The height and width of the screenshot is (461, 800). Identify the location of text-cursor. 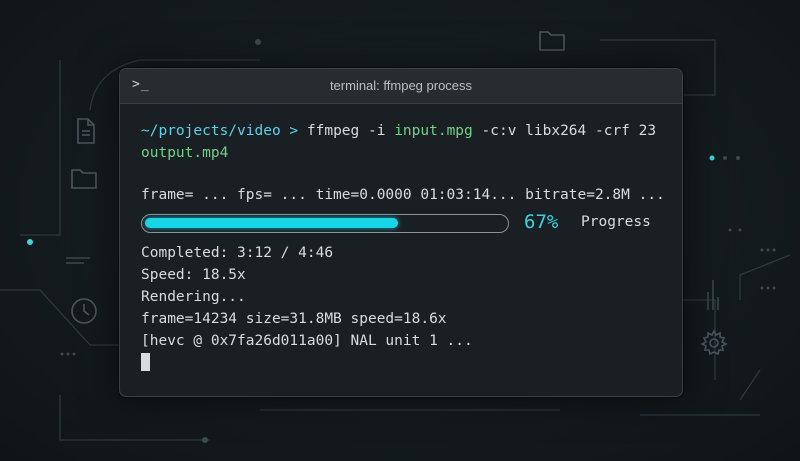
(145, 362).